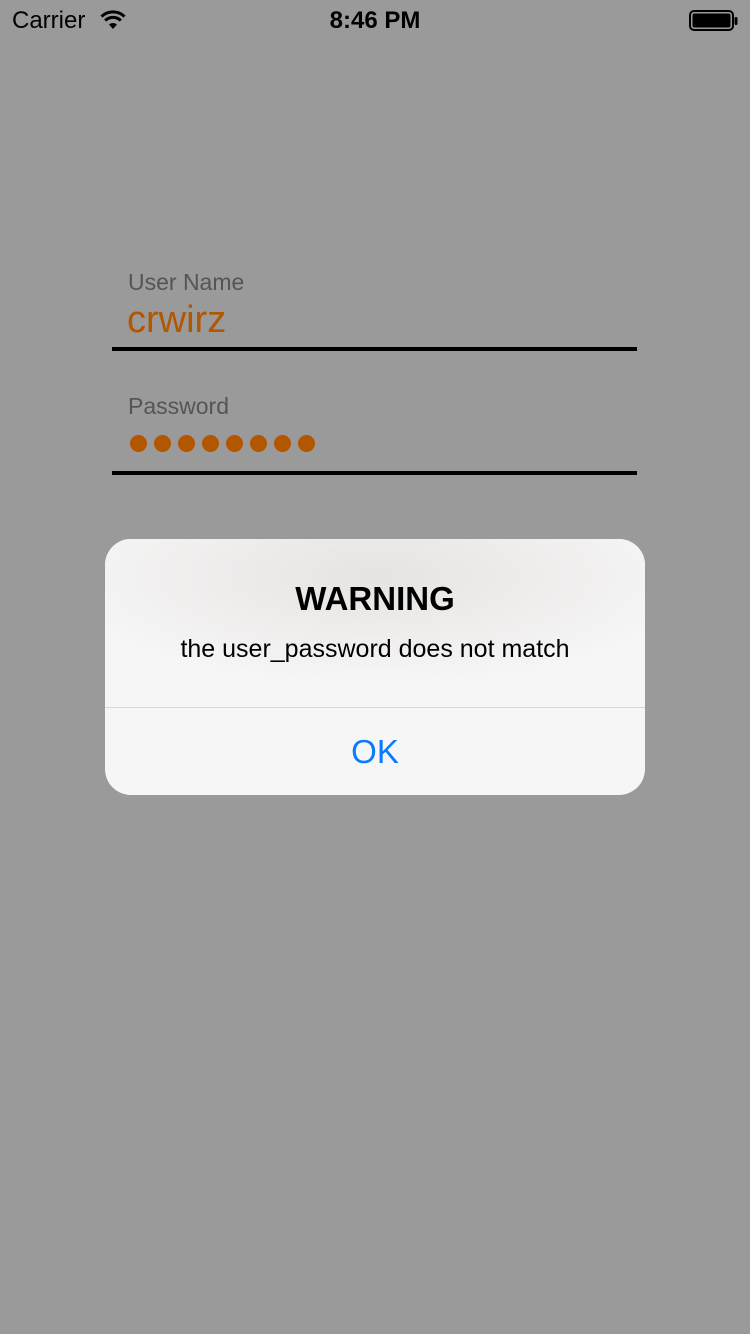  Describe the element at coordinates (375, 649) in the screenshot. I see `alert-message: the user_password does not match` at that location.